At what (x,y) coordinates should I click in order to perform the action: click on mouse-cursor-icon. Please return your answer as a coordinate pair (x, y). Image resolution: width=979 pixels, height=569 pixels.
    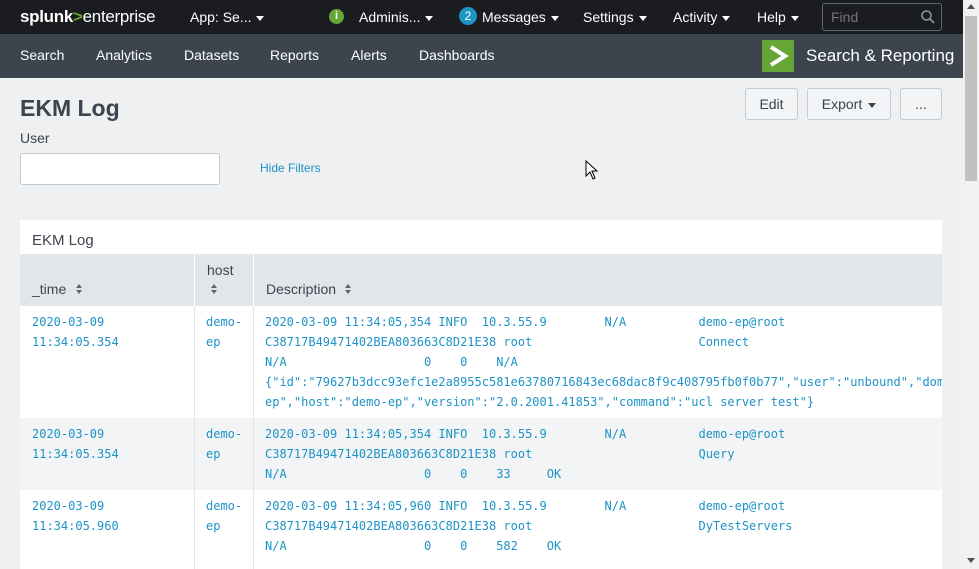
    Looking at the image, I should click on (592, 170).